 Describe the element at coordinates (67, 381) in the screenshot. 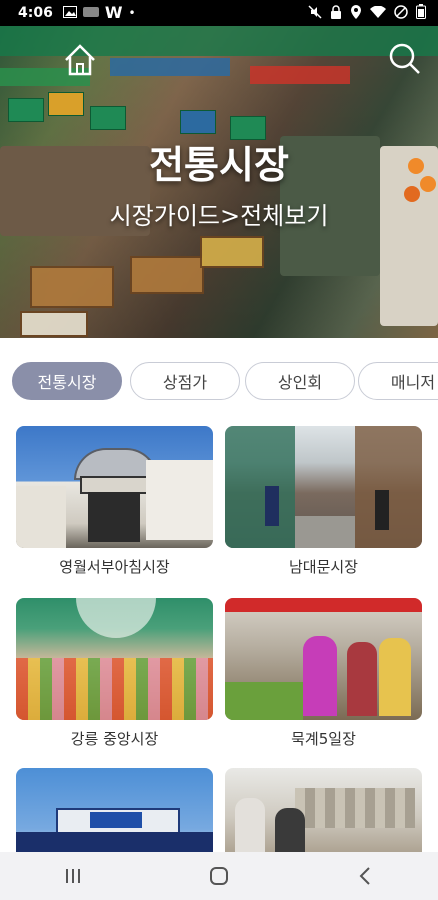

I see `tab-traditional-market: 전통시장` at that location.